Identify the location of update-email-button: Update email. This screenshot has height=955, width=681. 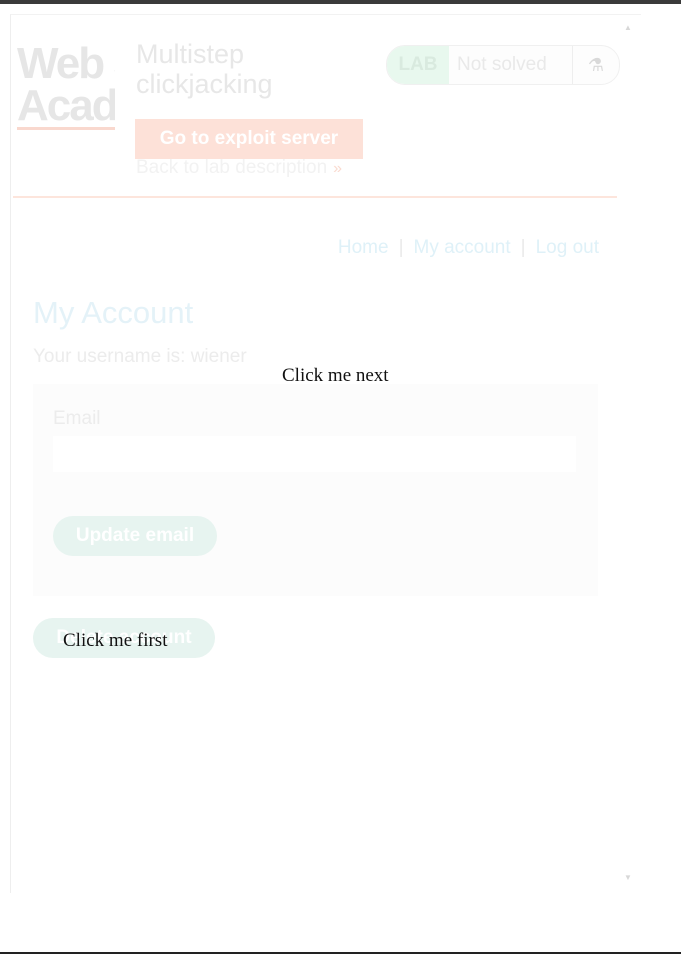
(135, 536).